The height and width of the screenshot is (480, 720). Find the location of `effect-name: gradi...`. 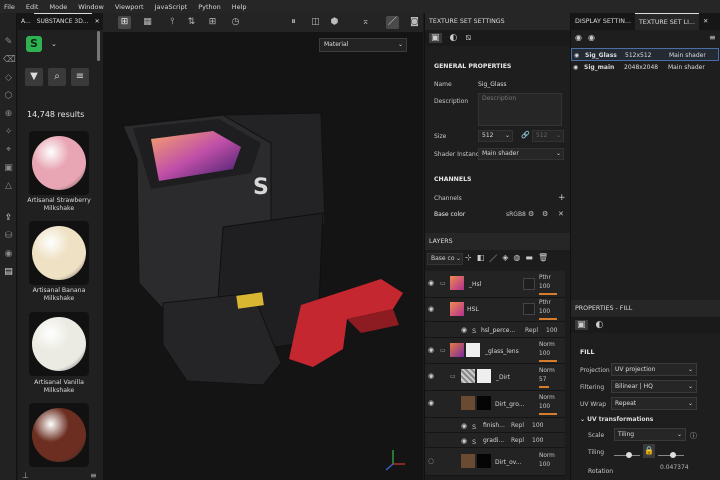

effect-name: gradi... is located at coordinates (493, 440).